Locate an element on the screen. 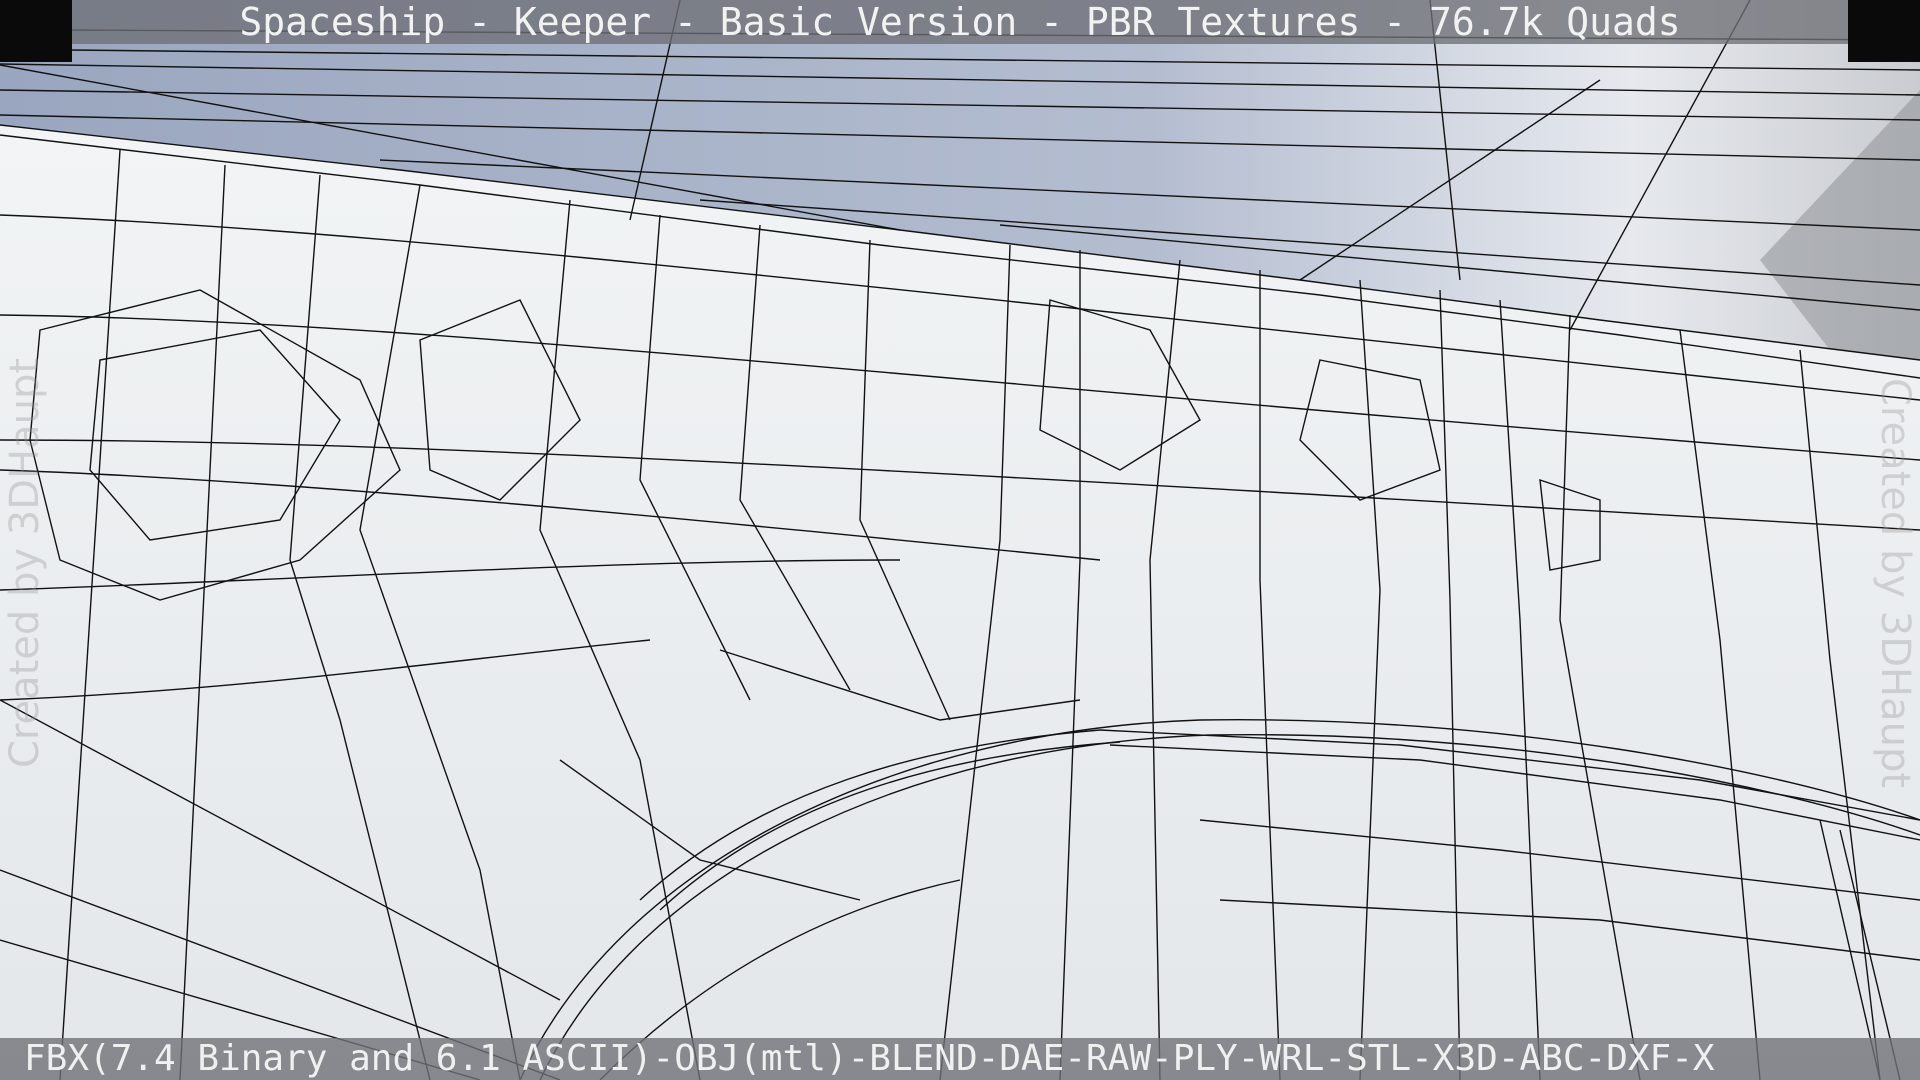 This screenshot has height=1080, width=1920. watermark-left: Created by 3DHaupt is located at coordinates (25, 563).